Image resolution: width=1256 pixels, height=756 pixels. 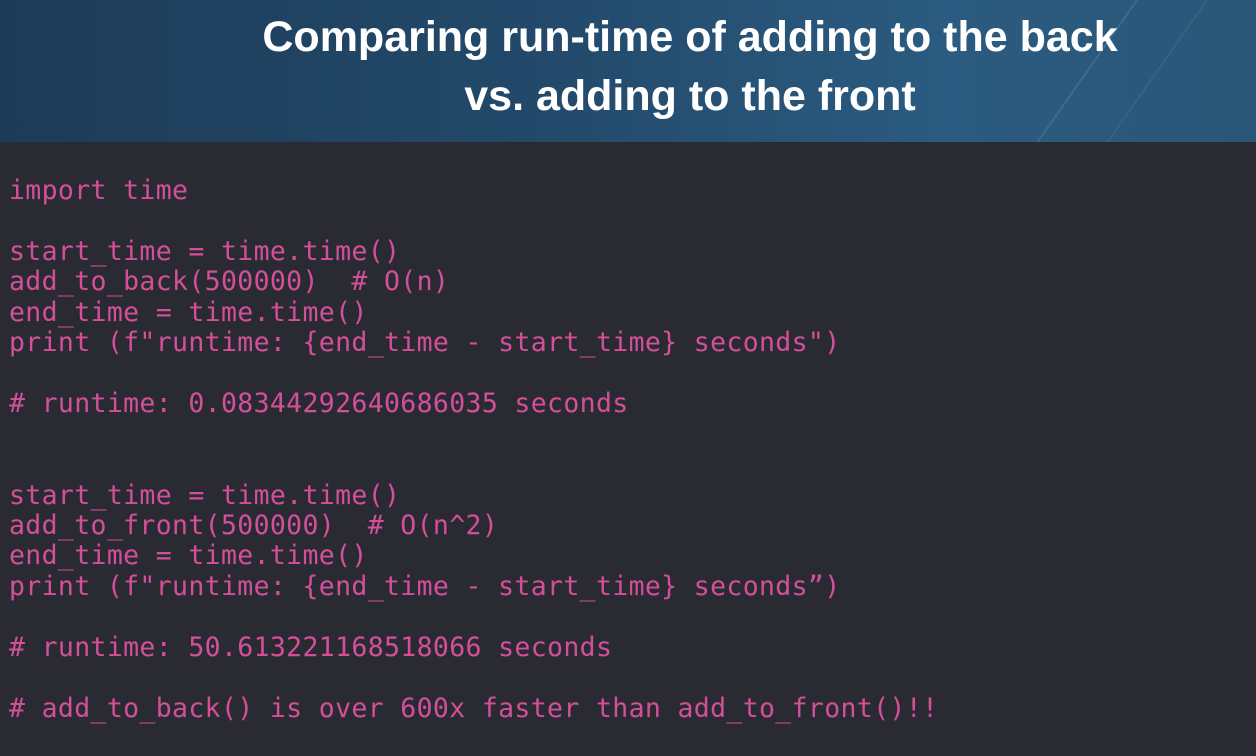 What do you see at coordinates (690, 96) in the screenshot?
I see `slide-title-line-2: vs. adding to the front` at bounding box center [690, 96].